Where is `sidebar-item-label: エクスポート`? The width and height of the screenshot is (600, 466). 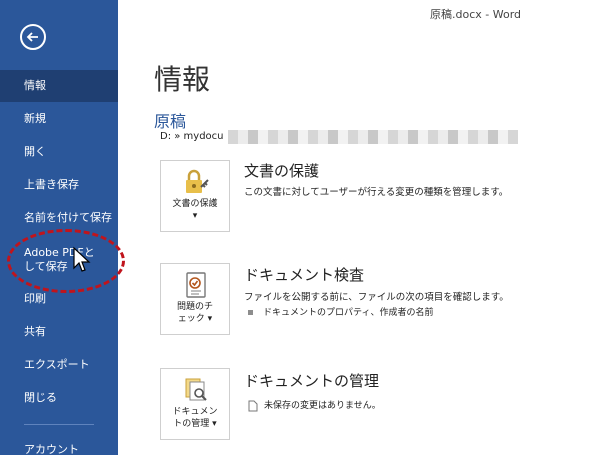 sidebar-item-label: エクスポート is located at coordinates (57, 364).